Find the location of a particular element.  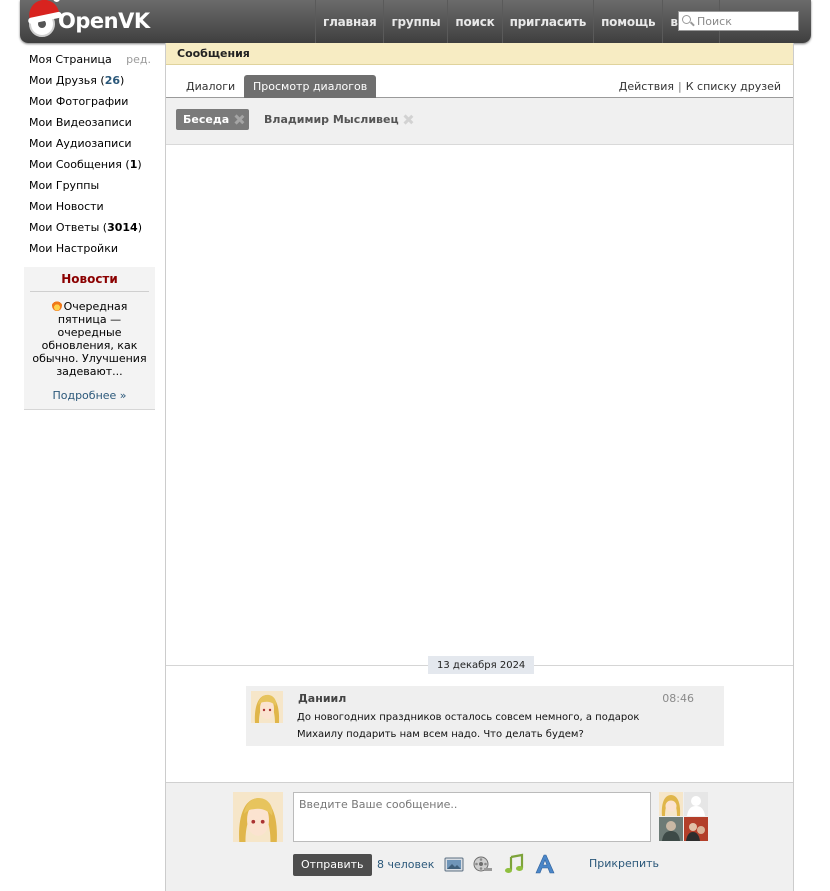

attach-link: Прикрепить is located at coordinates (624, 863).